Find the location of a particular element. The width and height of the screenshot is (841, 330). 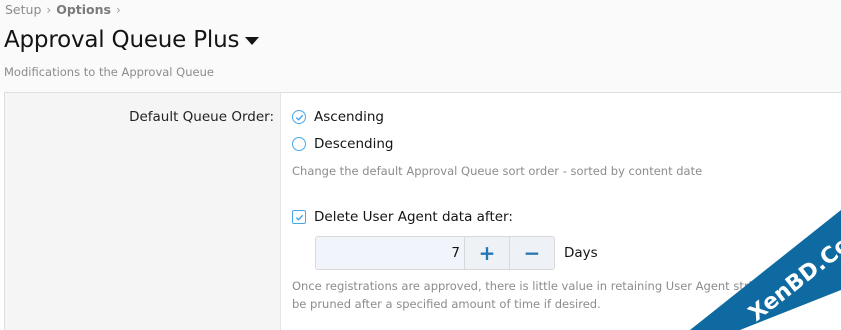

caret-down-icon is located at coordinates (252, 41).